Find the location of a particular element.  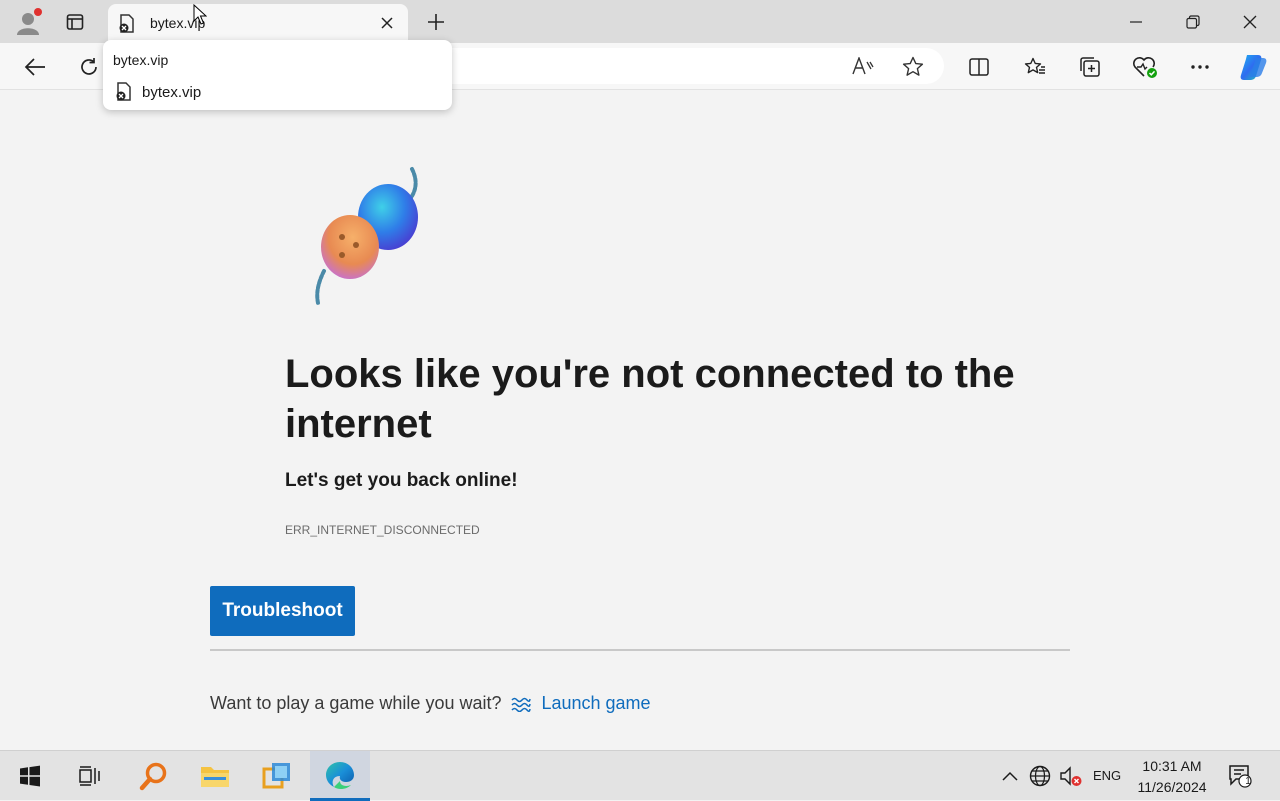

browser-essentials-button is located at coordinates (1145, 67).